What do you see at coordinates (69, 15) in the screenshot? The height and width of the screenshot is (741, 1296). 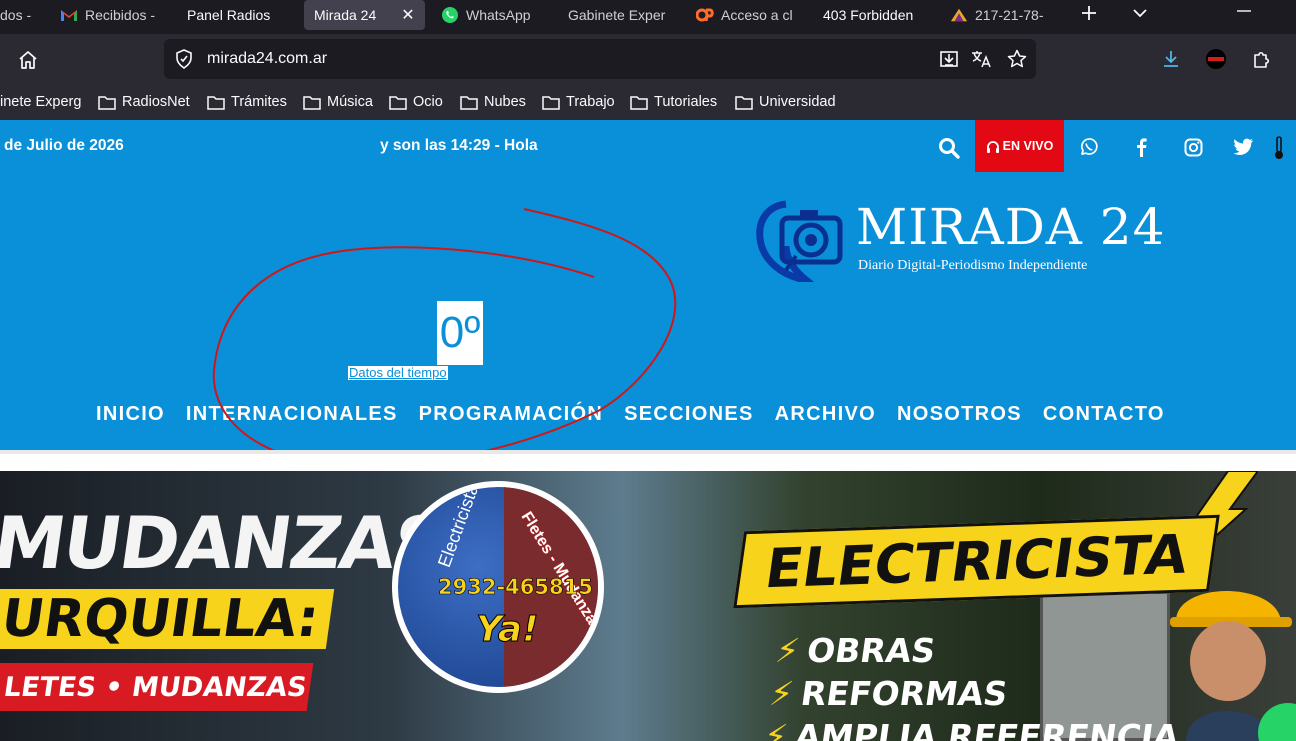 I see `gmail-icon` at bounding box center [69, 15].